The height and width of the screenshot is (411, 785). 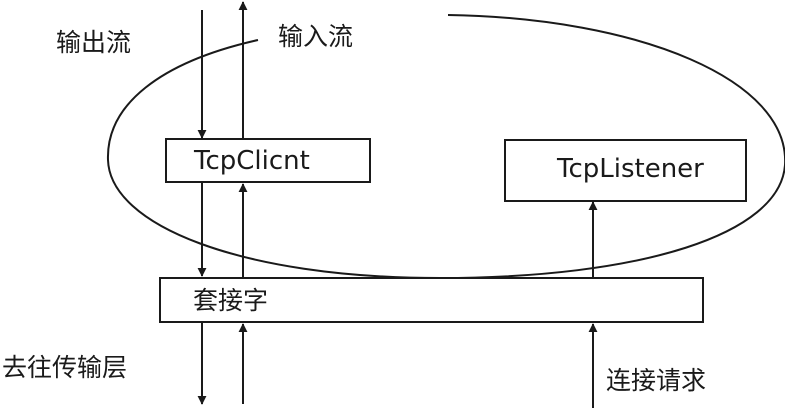 What do you see at coordinates (656, 380) in the screenshot?
I see `connection-request-label: 连接请求` at bounding box center [656, 380].